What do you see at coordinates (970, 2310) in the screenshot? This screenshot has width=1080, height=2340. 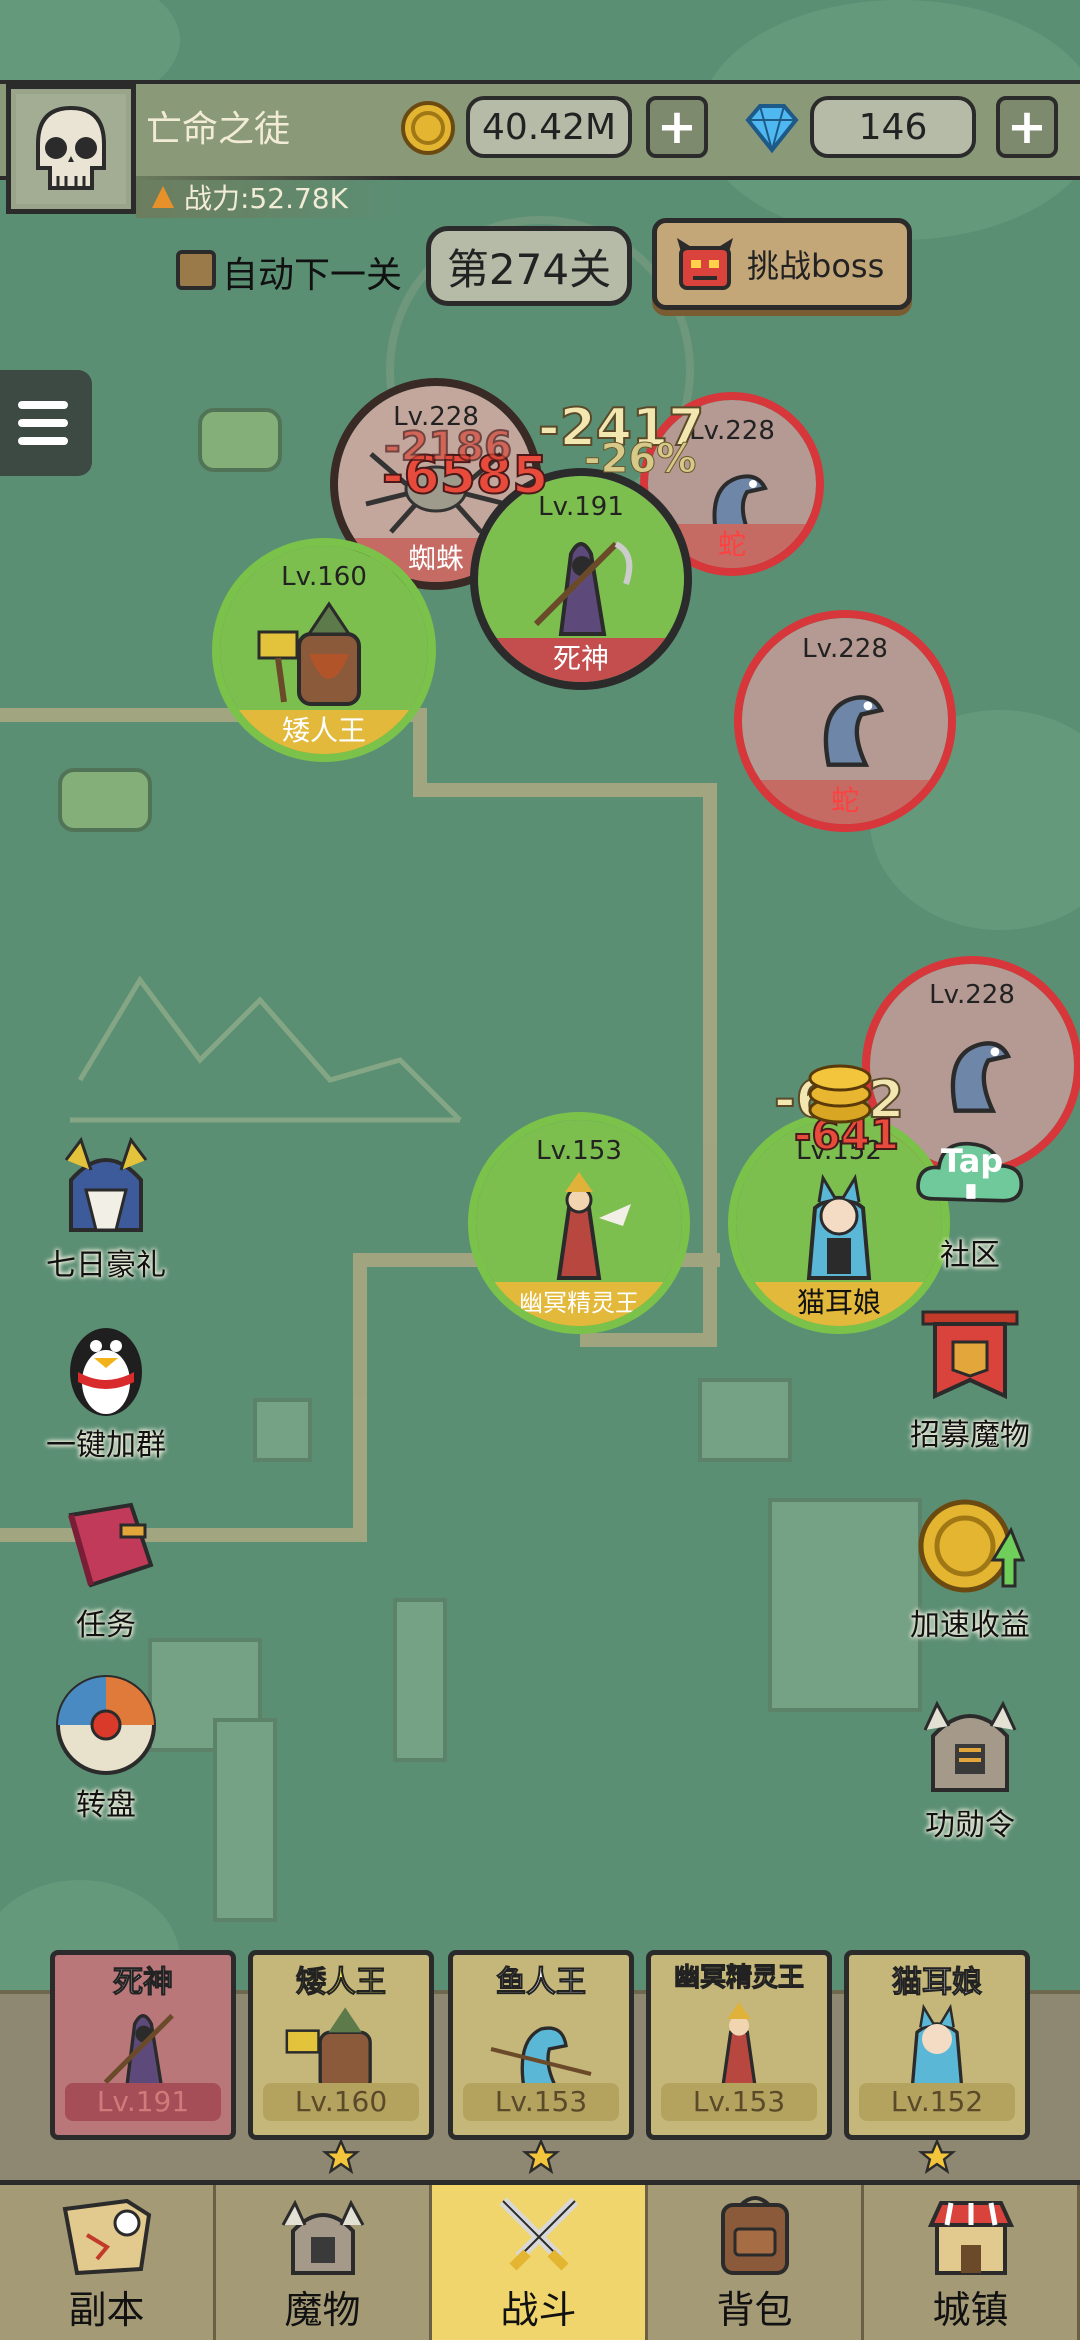 I see `tab-label: 城镇` at bounding box center [970, 2310].